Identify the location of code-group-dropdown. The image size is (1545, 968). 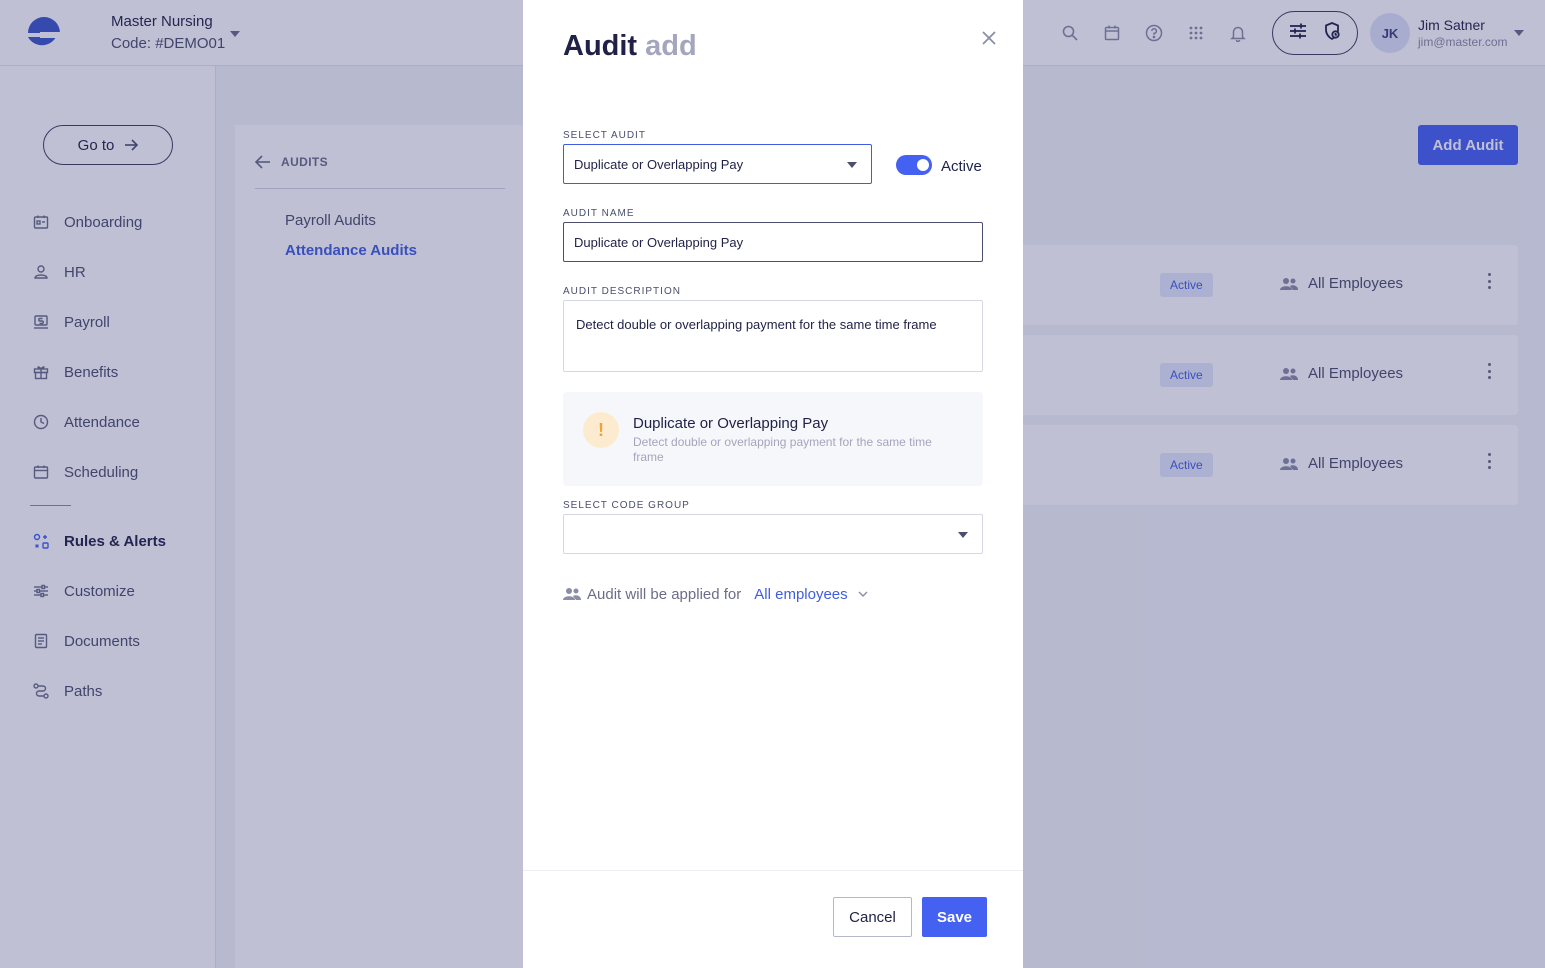
(773, 534).